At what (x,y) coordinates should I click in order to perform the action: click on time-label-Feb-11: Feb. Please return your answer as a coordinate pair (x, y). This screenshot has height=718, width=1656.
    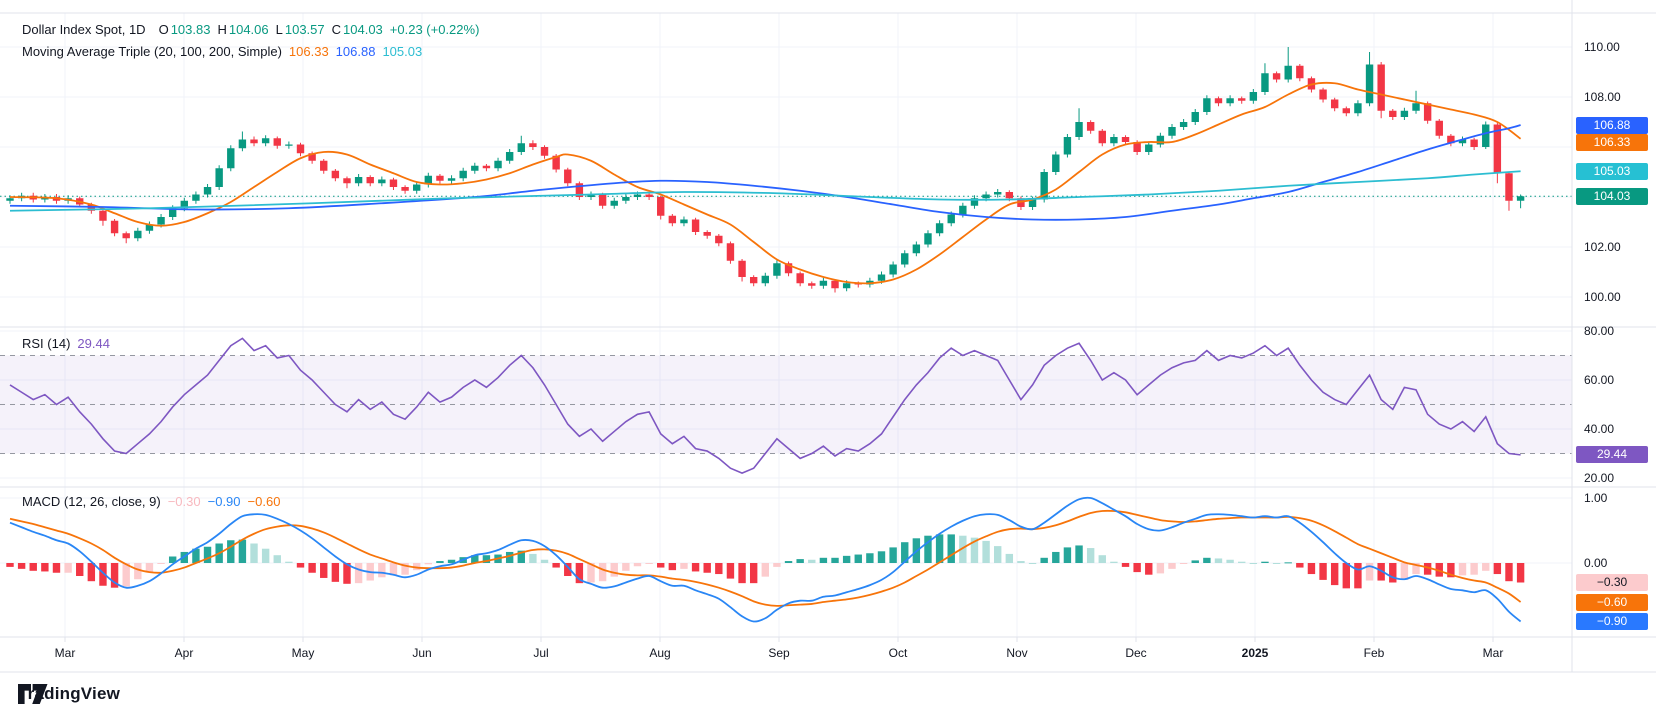
    Looking at the image, I should click on (1374, 653).